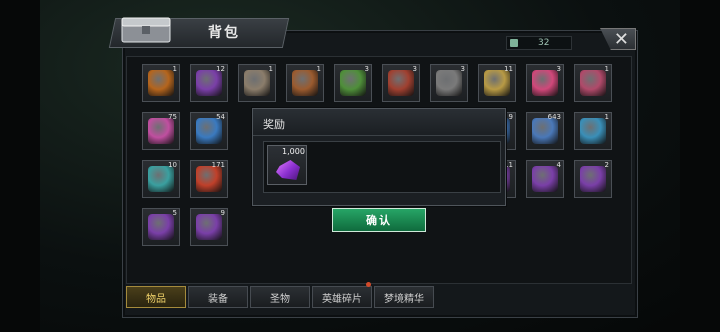  I want to click on blue-puck-icon, so click(209, 131).